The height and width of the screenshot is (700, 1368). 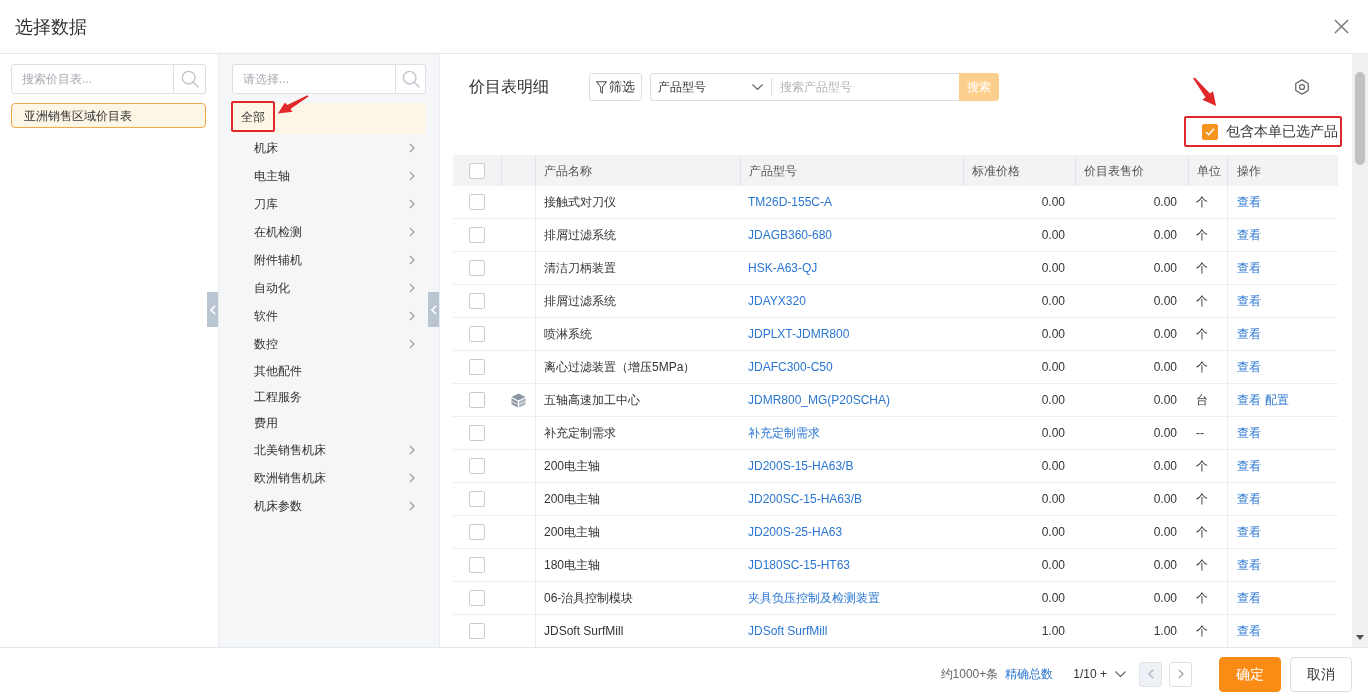 I want to click on category-label: 刀库, so click(x=266, y=204).